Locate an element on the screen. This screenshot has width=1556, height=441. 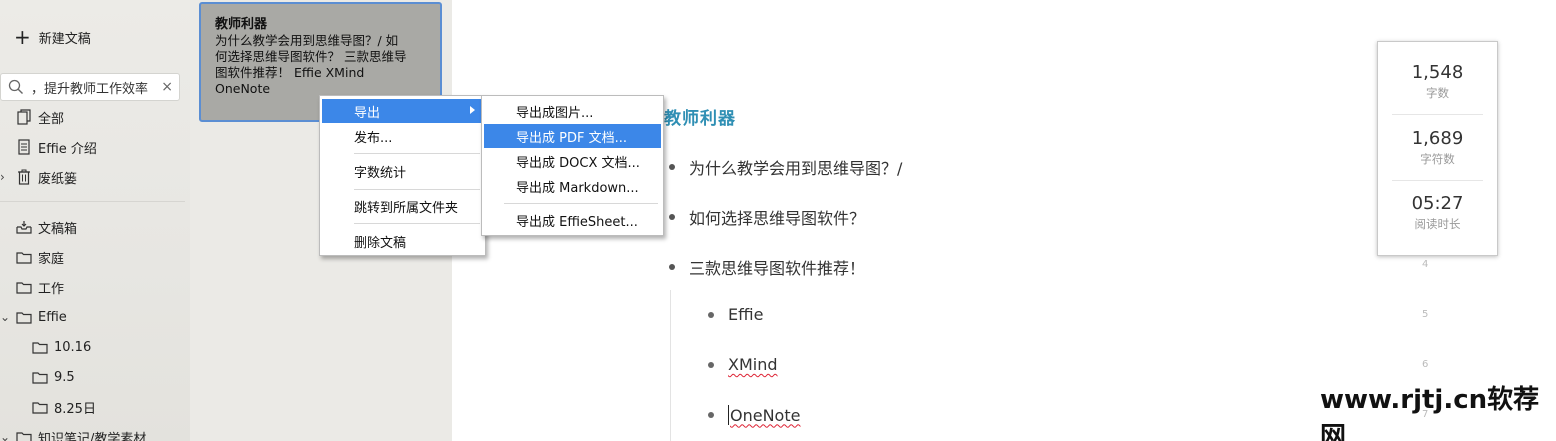
snippet-line: 何选择思维导图软件？ 三款思维导 is located at coordinates (311, 56).